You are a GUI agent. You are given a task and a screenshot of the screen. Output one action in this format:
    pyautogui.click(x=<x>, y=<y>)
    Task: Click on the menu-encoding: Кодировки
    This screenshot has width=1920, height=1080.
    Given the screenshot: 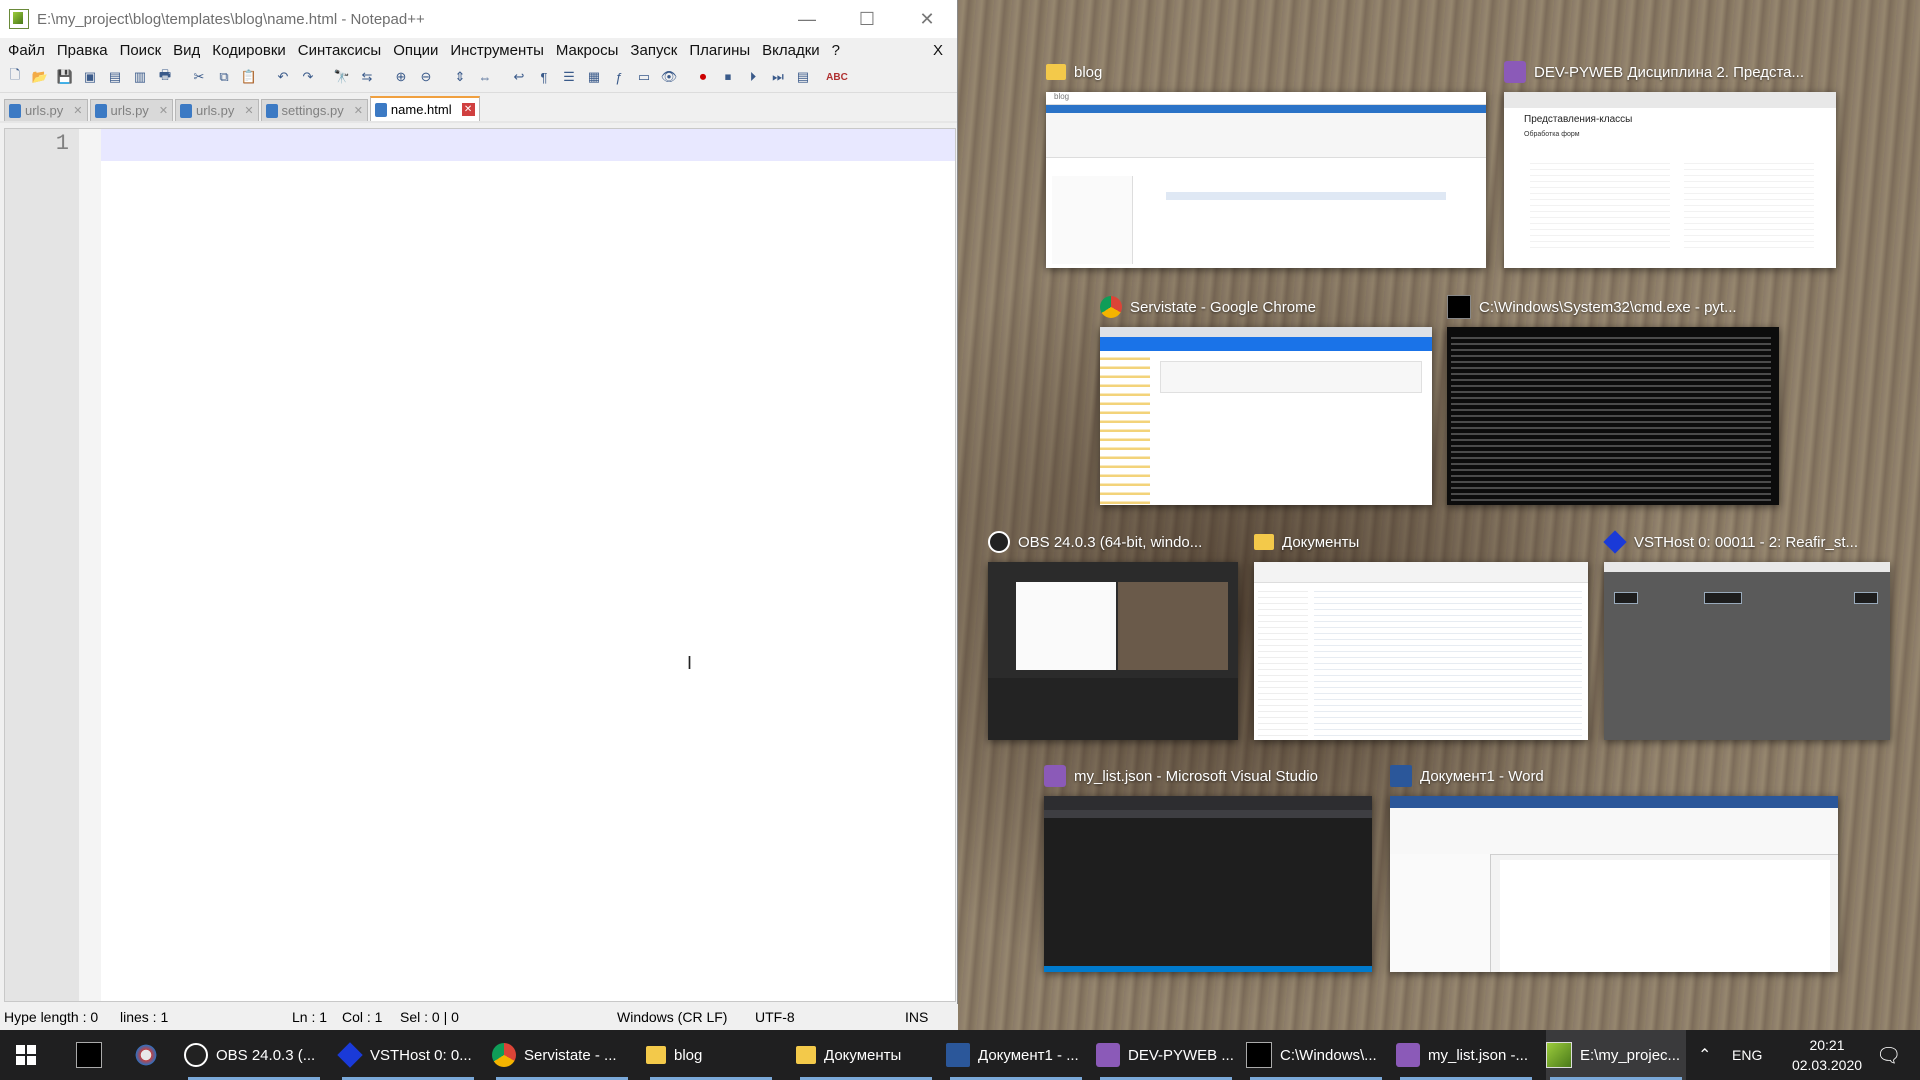 What is the action you would take?
    pyautogui.click(x=248, y=50)
    